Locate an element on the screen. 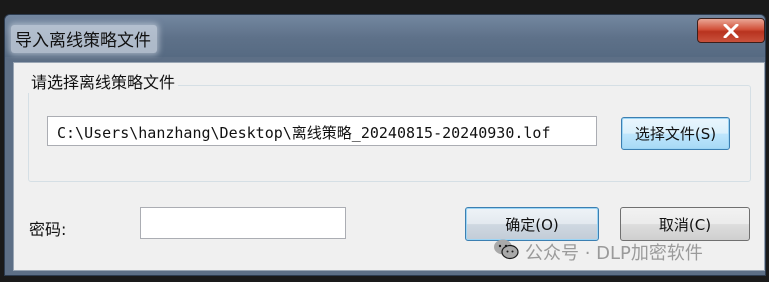 Image resolution: width=769 pixels, height=282 pixels. groupbox-title: 请选择离线策略文件 is located at coordinates (103, 81).